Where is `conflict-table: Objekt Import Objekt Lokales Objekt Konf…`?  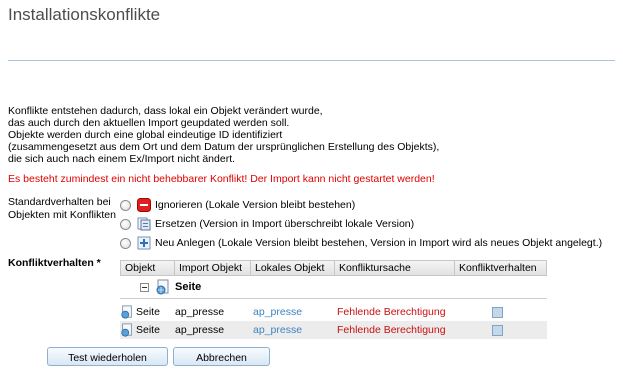 conflict-table: Objekt Import Objekt Lokales Objekt Konf… is located at coordinates (333, 299).